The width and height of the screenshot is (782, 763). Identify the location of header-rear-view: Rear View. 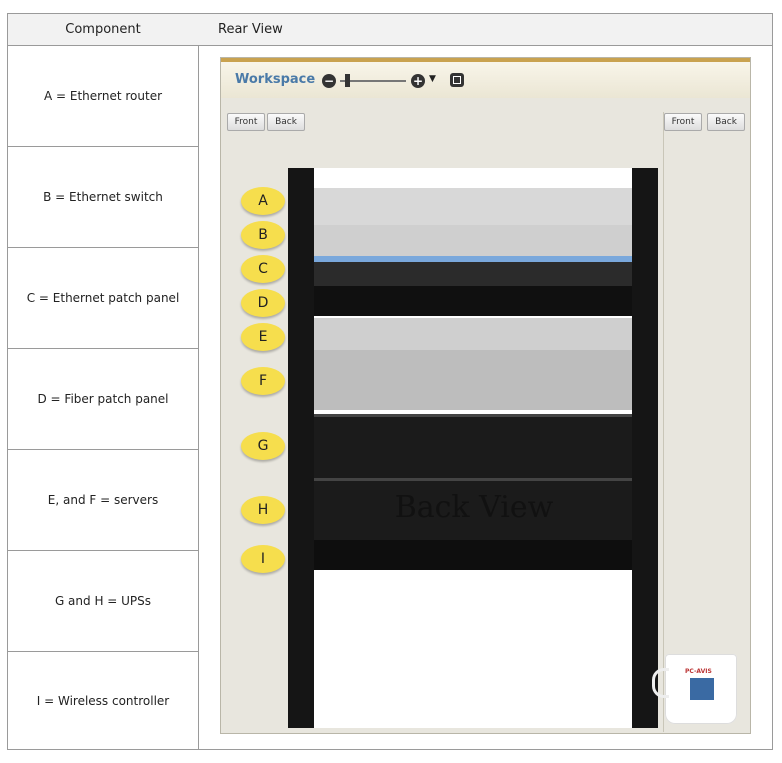
(250, 29).